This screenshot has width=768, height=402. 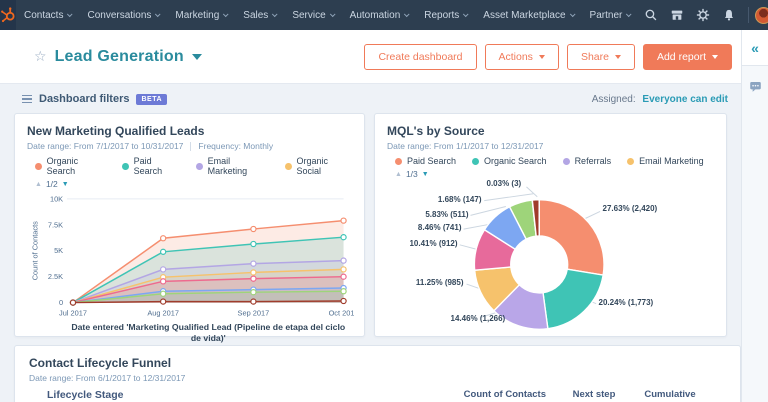 I want to click on legend-pager: ▲ 1/2 ▼, so click(x=193, y=184).